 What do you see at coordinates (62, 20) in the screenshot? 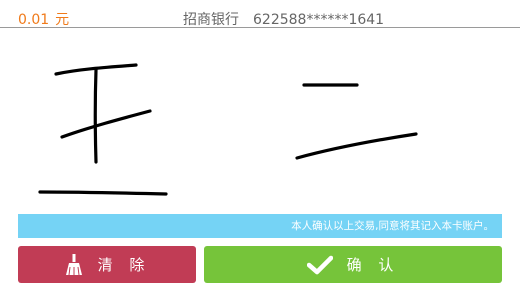
I see `currency-label: 元` at bounding box center [62, 20].